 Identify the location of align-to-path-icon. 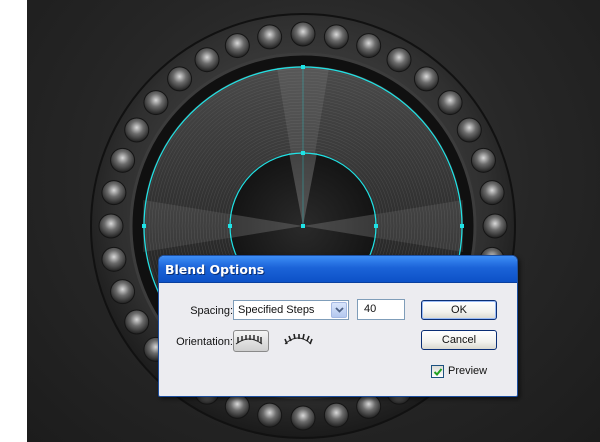
(298, 339).